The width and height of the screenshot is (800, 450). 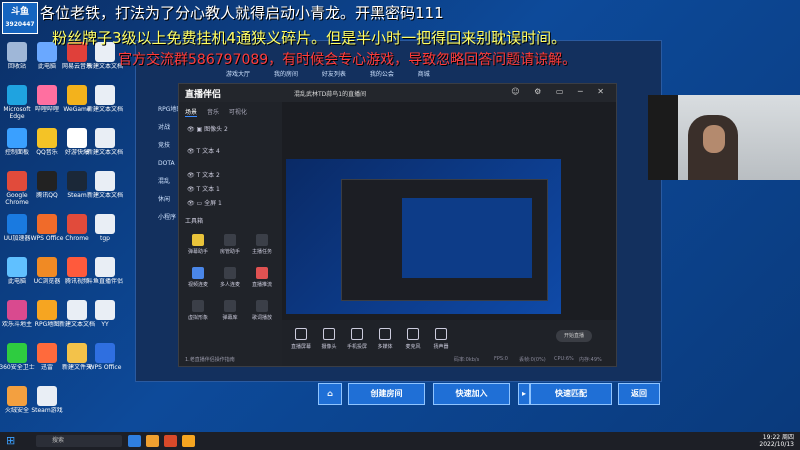 What do you see at coordinates (230, 244) in the screenshot?
I see `tool-admin: 房管助手` at bounding box center [230, 244].